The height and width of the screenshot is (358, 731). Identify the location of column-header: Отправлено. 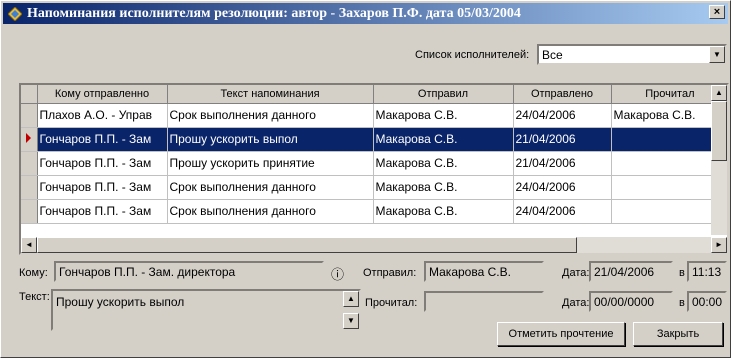
(562, 94).